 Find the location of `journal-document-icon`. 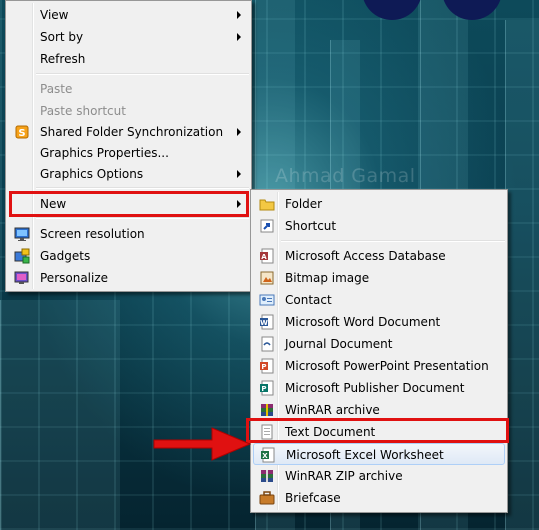

journal-document-icon is located at coordinates (267, 344).